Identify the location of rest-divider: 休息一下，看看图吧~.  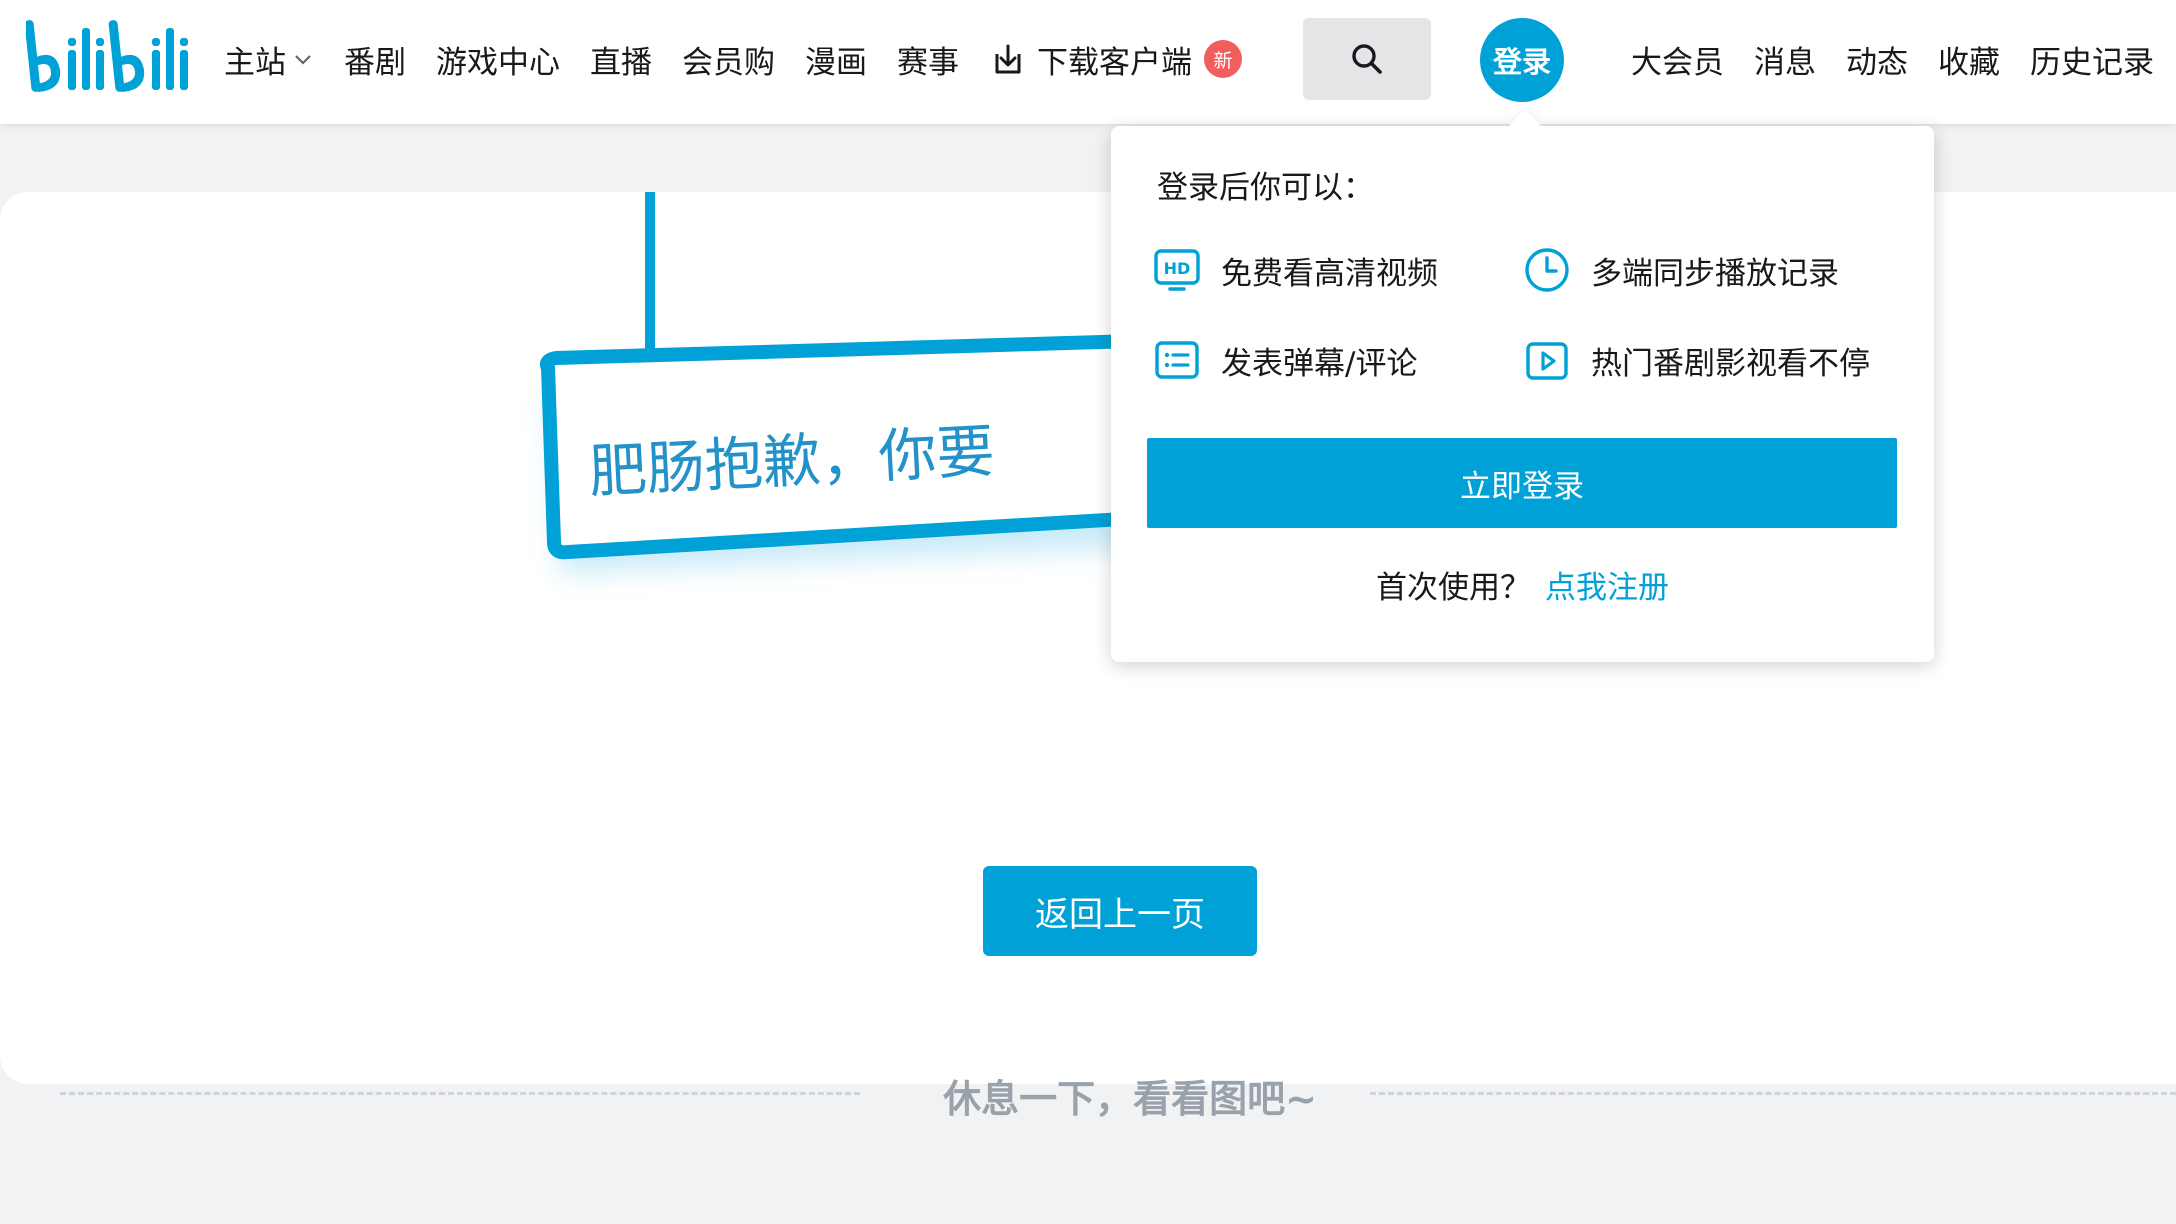
(1118, 1096).